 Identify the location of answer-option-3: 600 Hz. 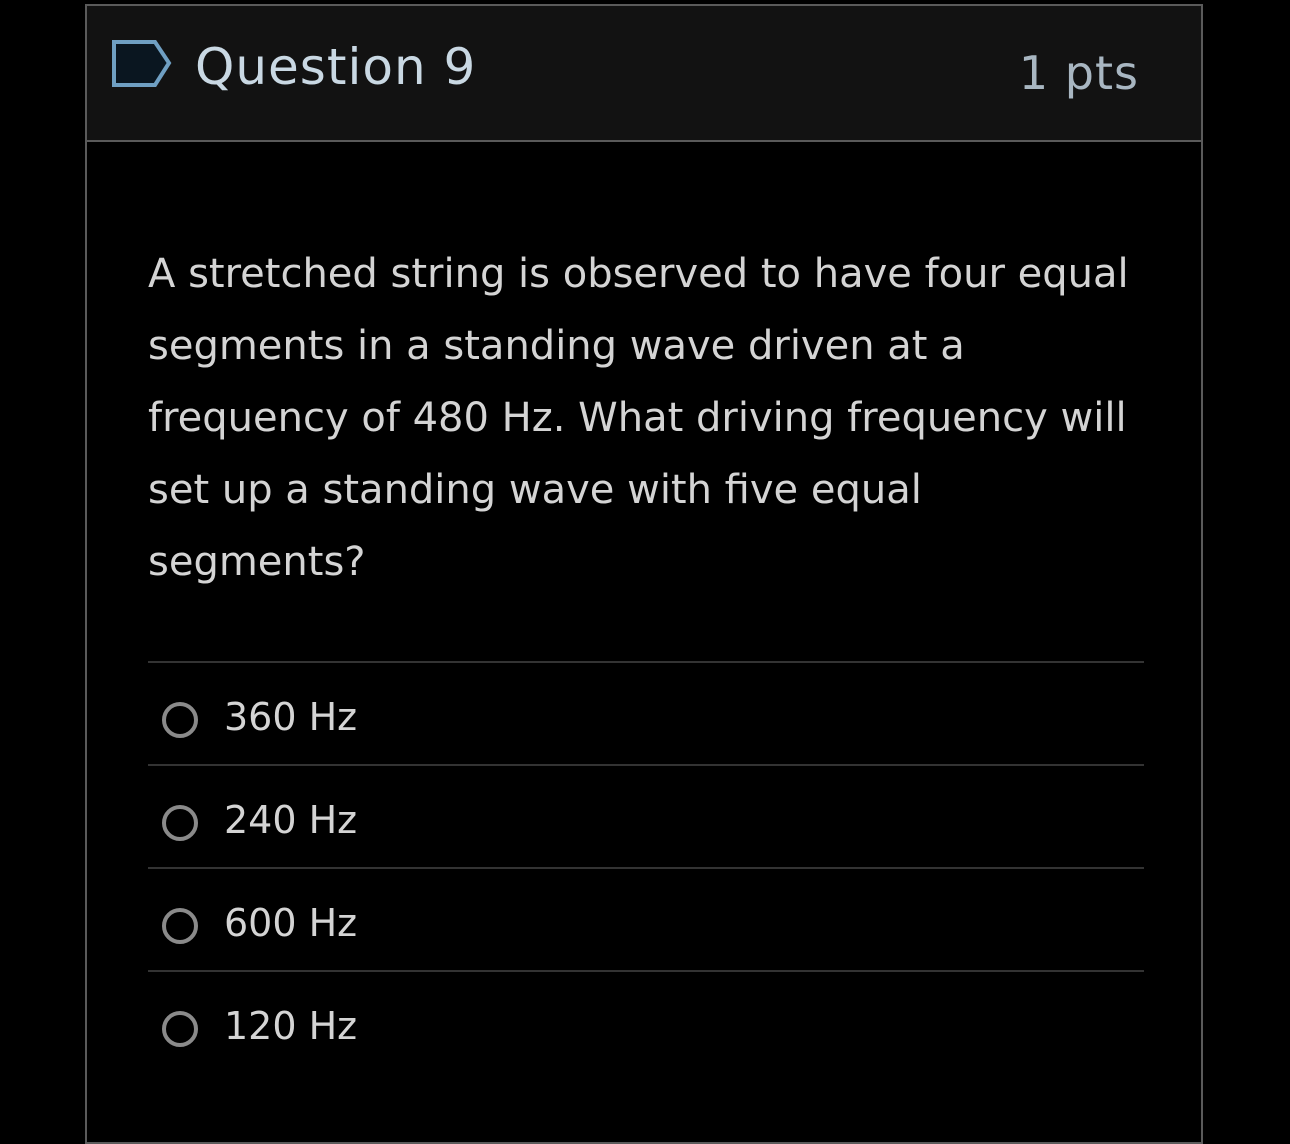
(646, 918).